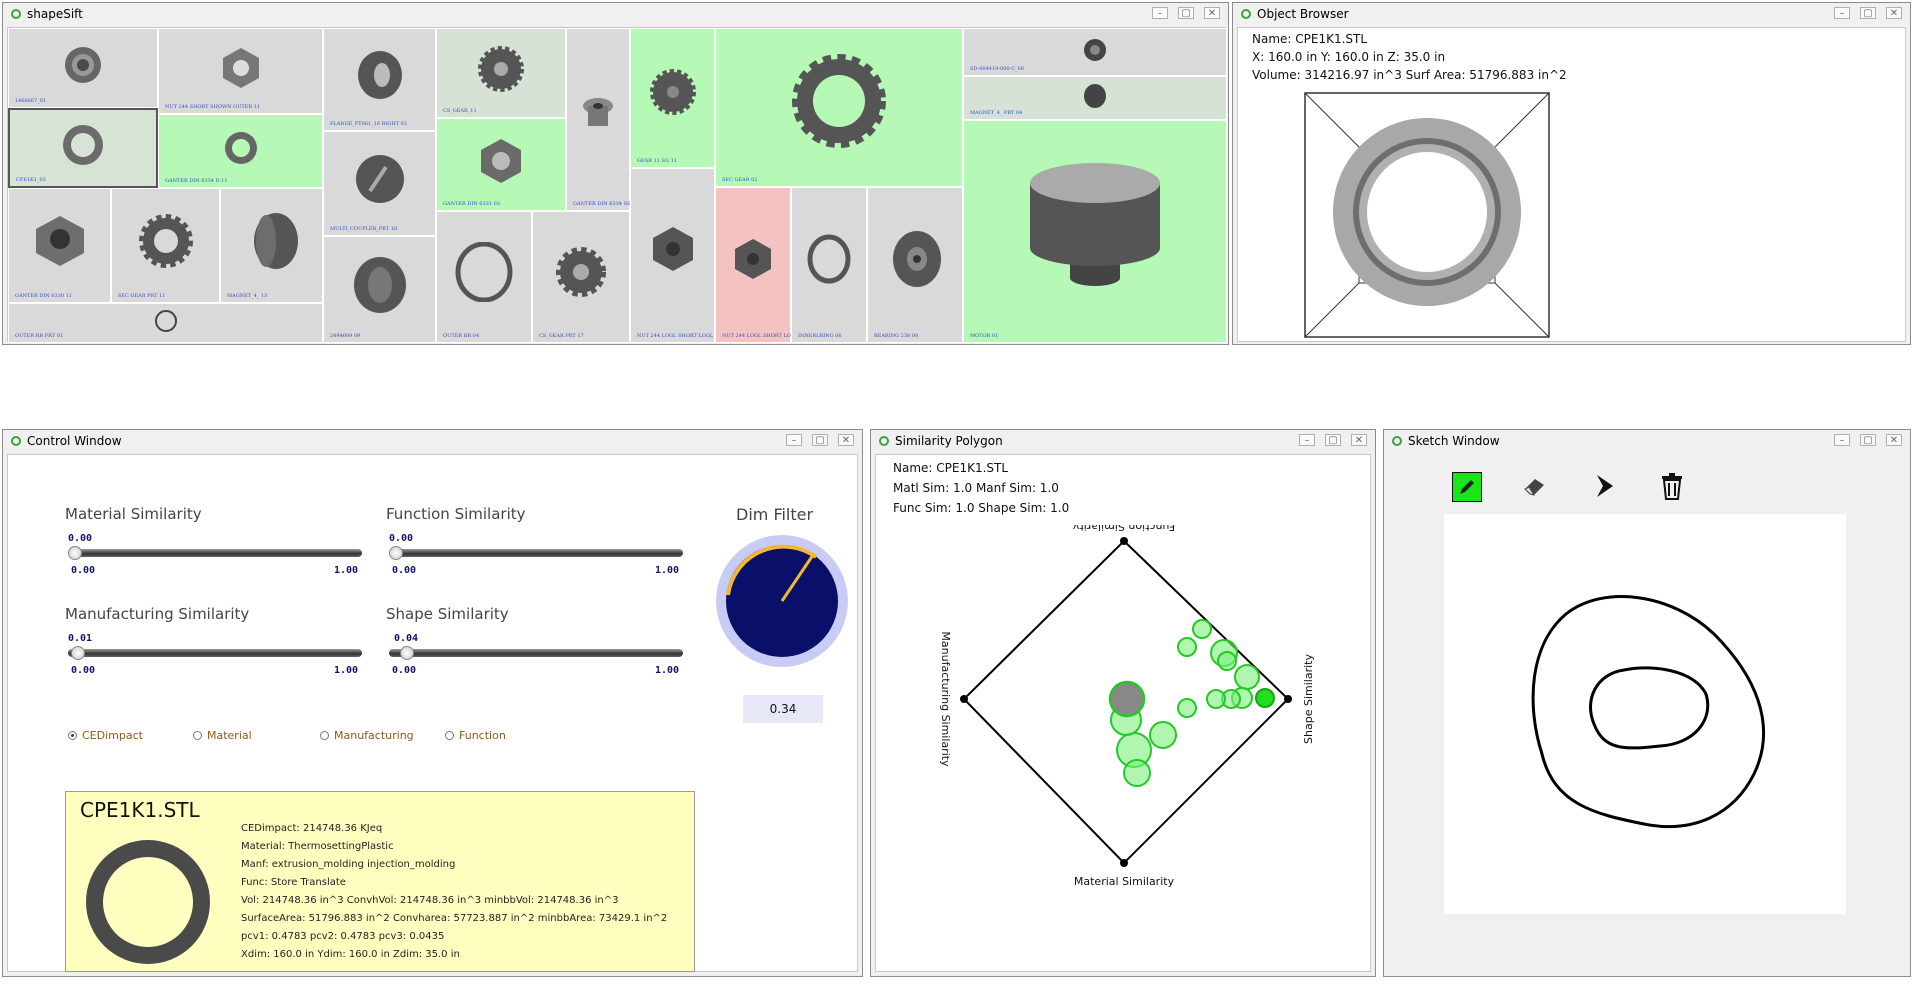  I want to click on window-title: Sketch Window, so click(1454, 441).